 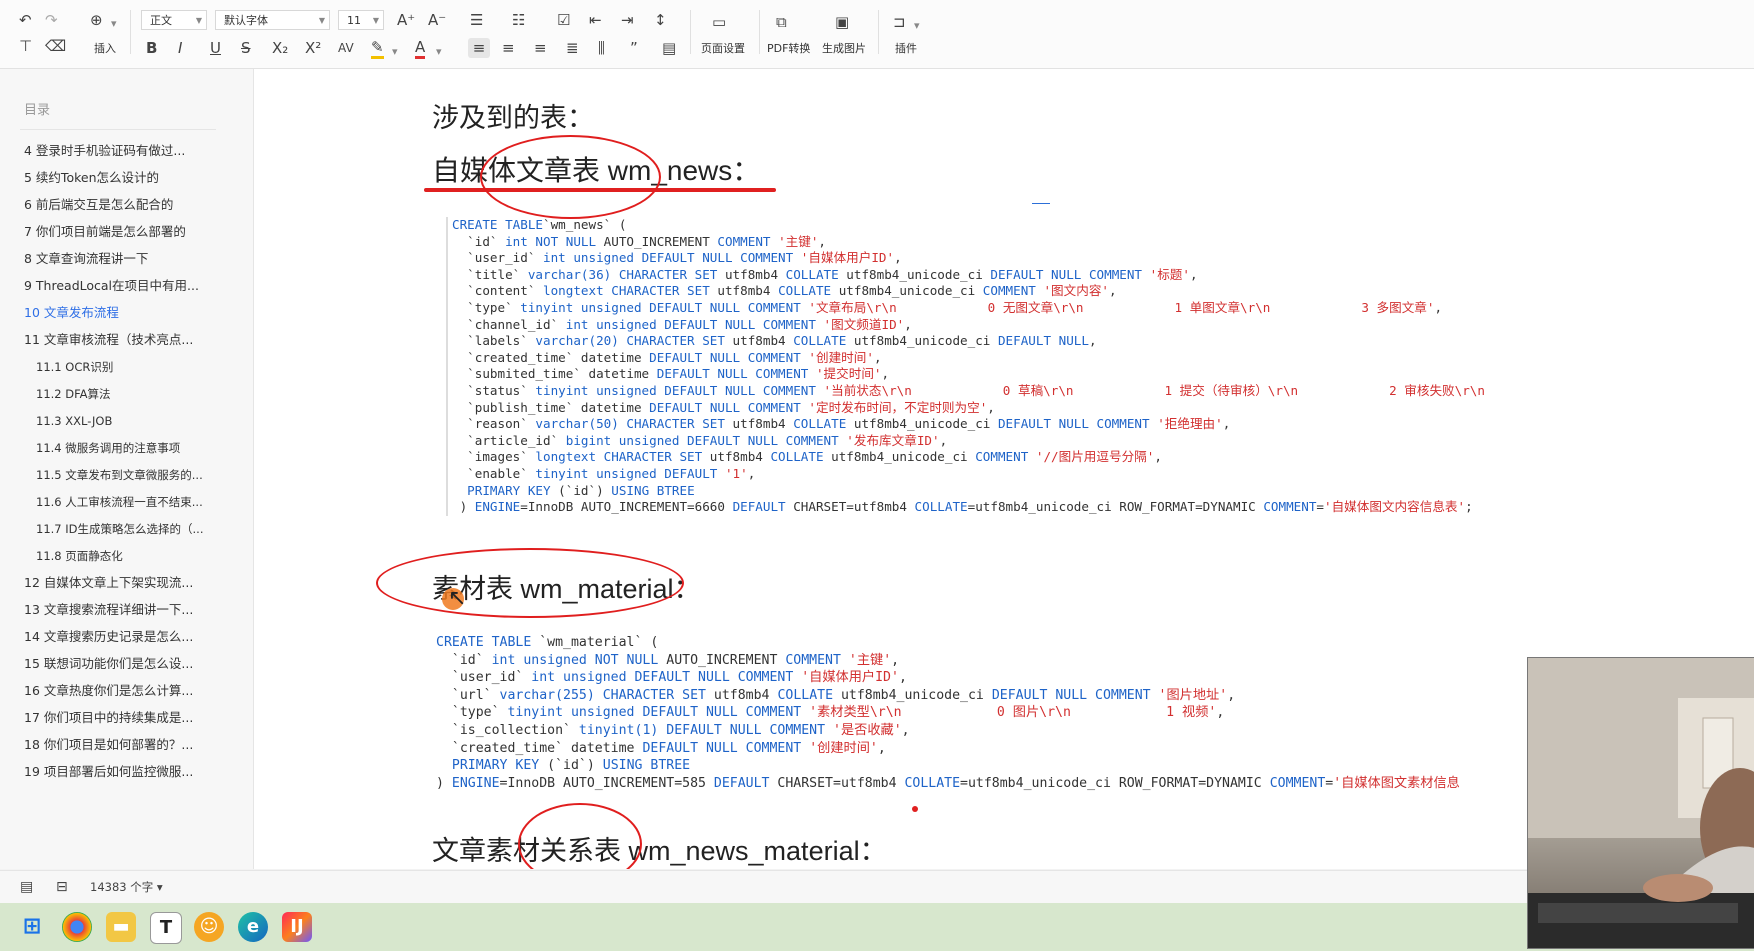 What do you see at coordinates (906, 48) in the screenshot?
I see `plugin-label: 插件` at bounding box center [906, 48].